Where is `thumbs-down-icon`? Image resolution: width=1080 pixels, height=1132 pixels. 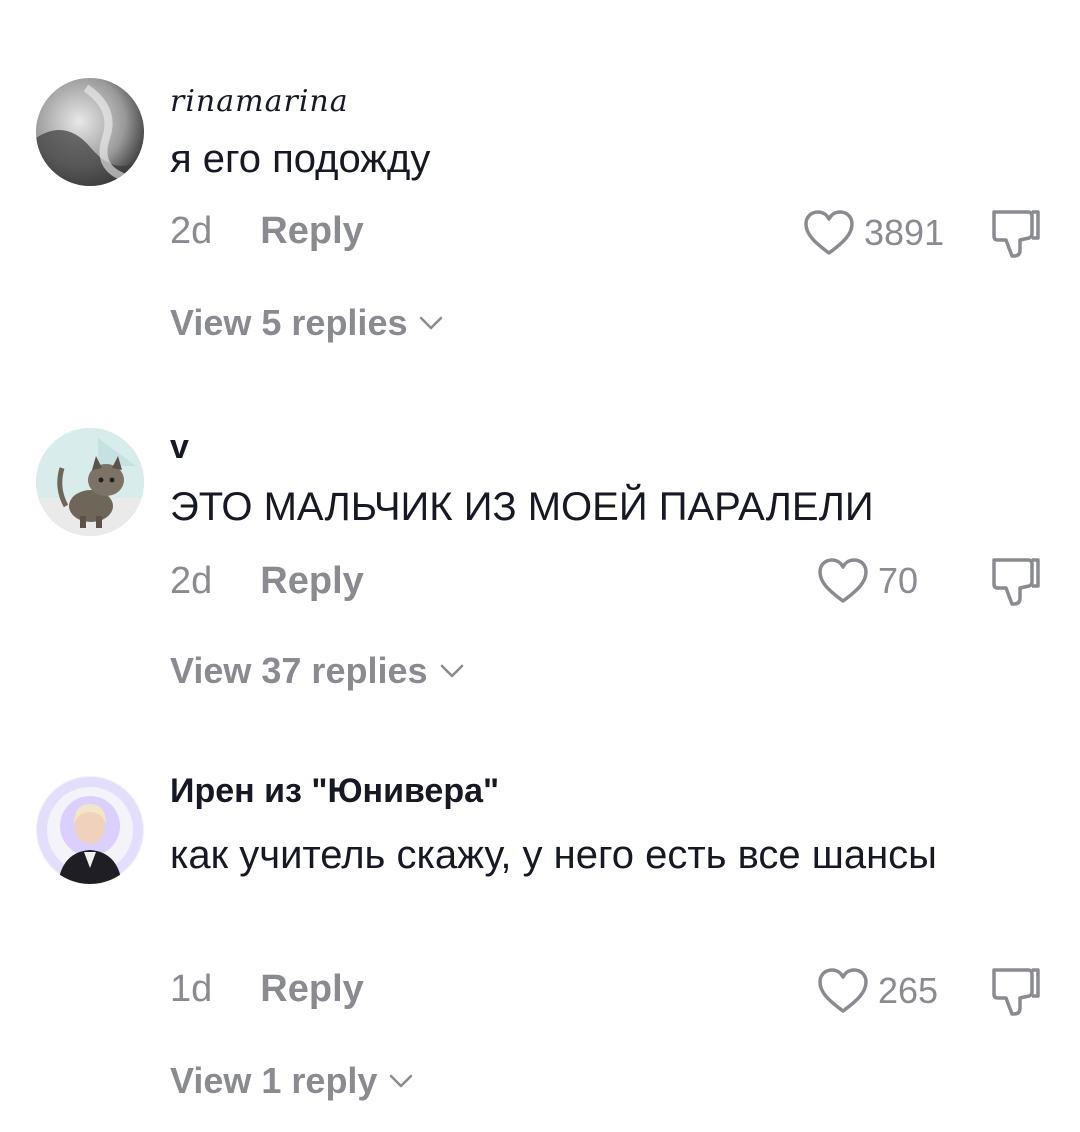 thumbs-down-icon is located at coordinates (1016, 992).